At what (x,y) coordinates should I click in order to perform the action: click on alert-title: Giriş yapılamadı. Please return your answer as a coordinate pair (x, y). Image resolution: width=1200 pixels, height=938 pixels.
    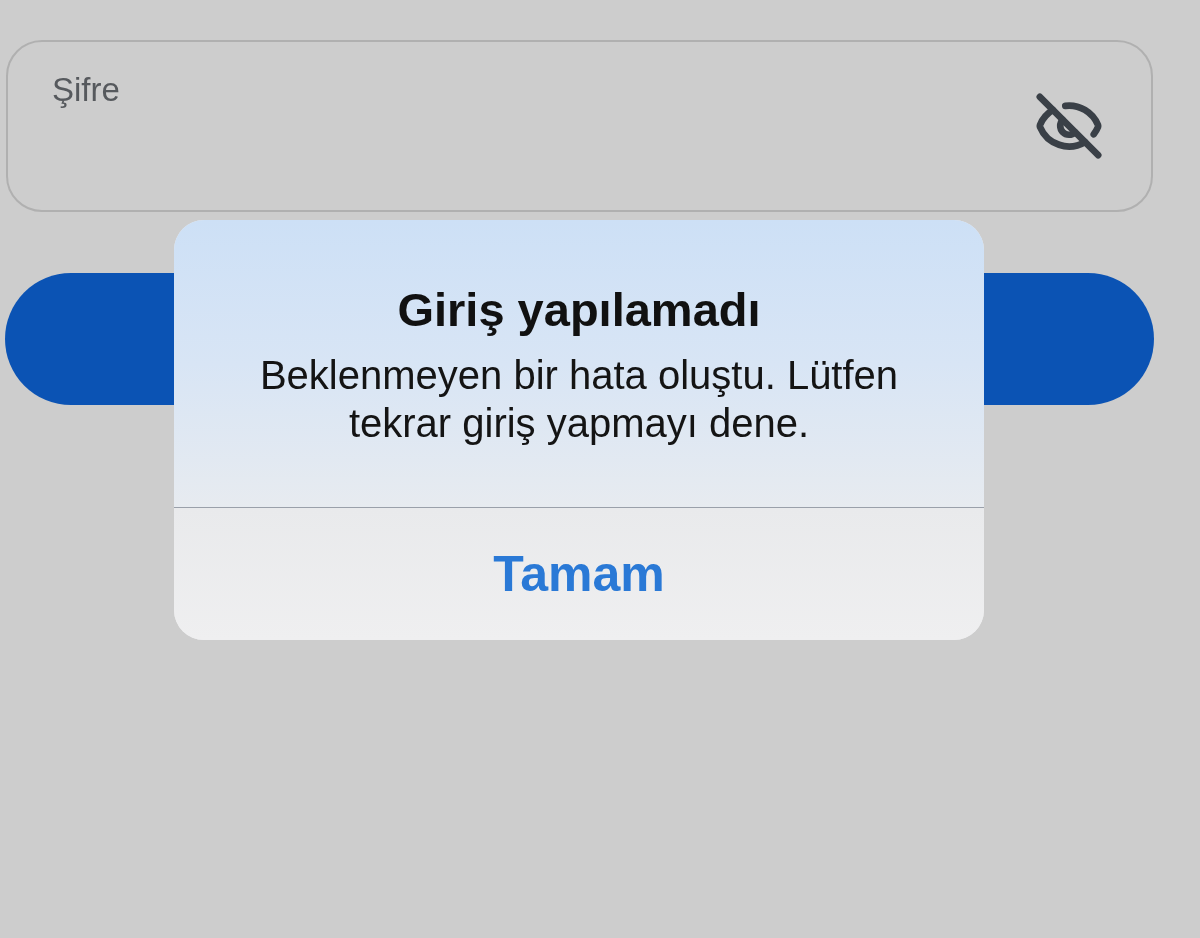
    Looking at the image, I should click on (579, 310).